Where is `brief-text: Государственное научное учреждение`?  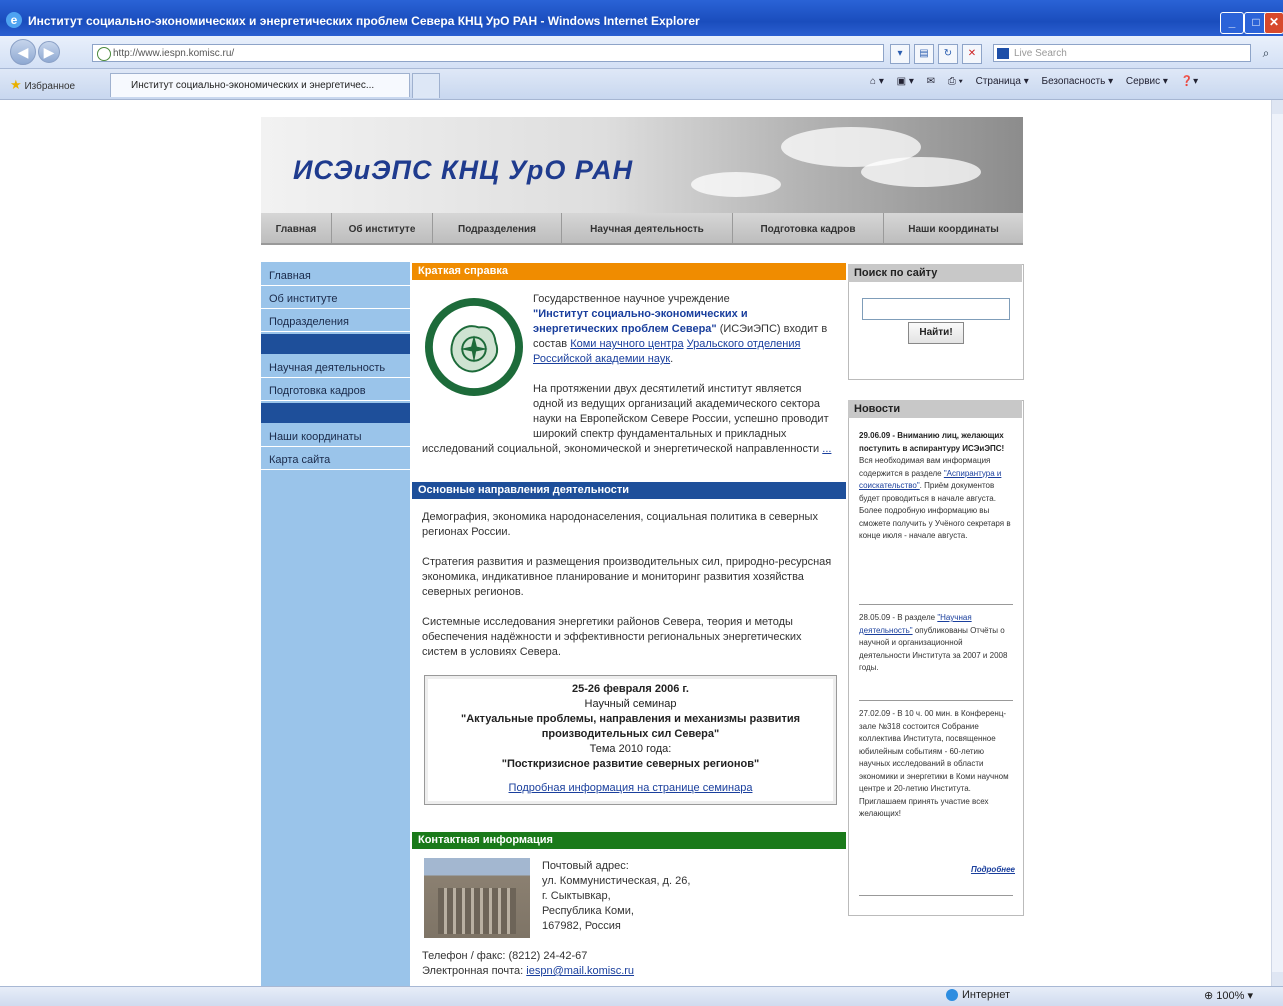 brief-text: Государственное научное учреждение is located at coordinates (631, 299).